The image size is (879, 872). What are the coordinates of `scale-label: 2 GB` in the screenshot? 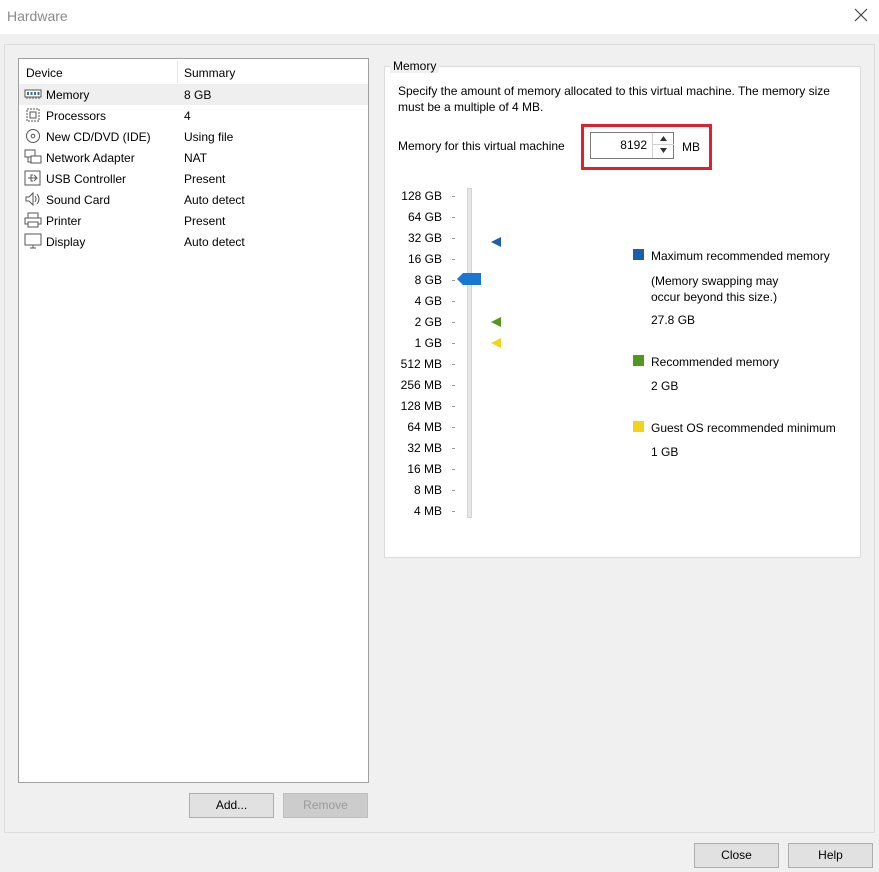 It's located at (428, 322).